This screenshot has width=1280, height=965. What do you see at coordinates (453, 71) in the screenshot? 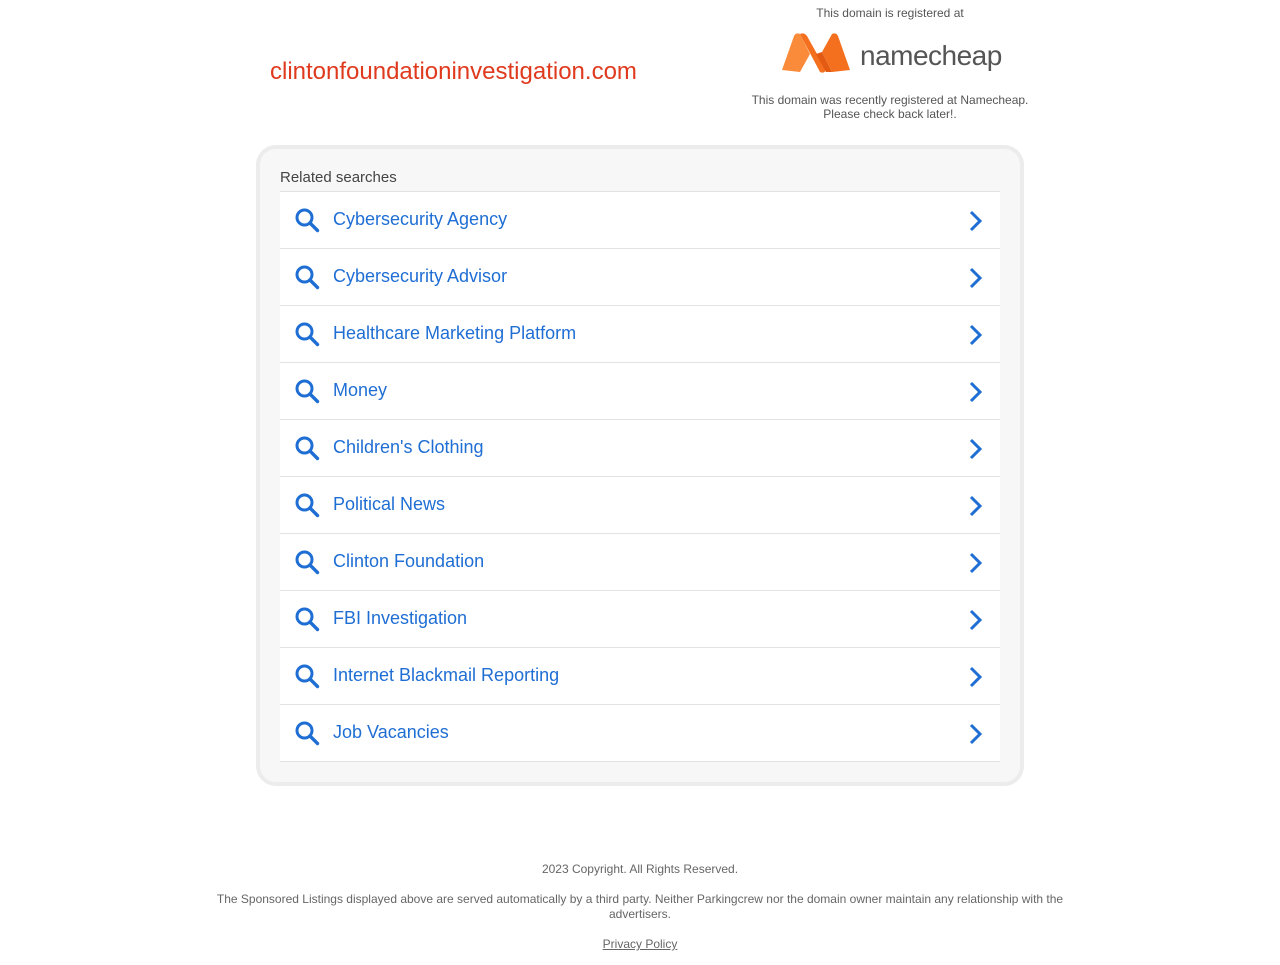
I see `domain-name-title: clintonfoundationinvestigation.com` at bounding box center [453, 71].